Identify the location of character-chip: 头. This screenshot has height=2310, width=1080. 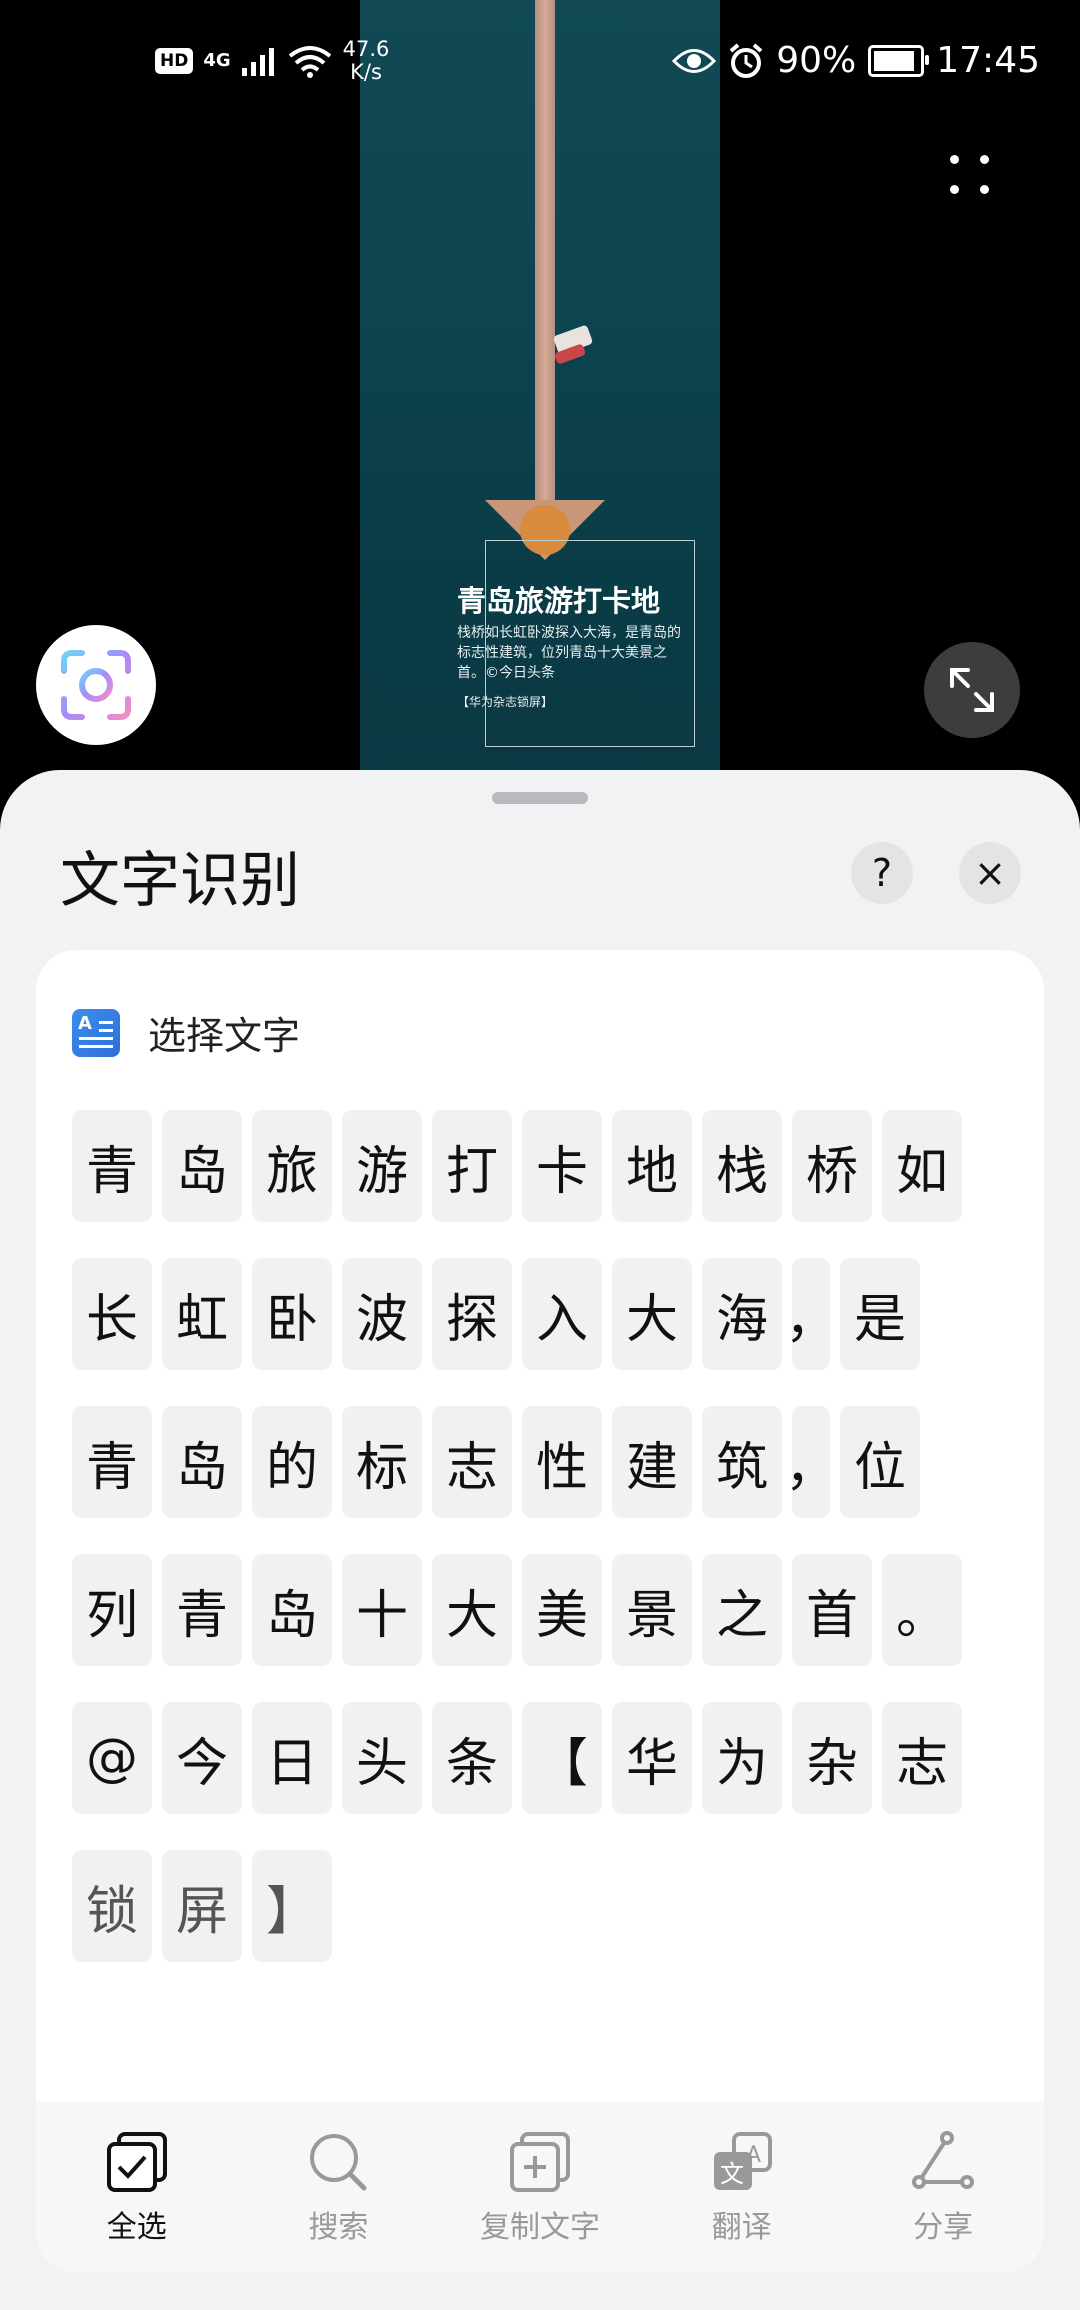
(382, 1758).